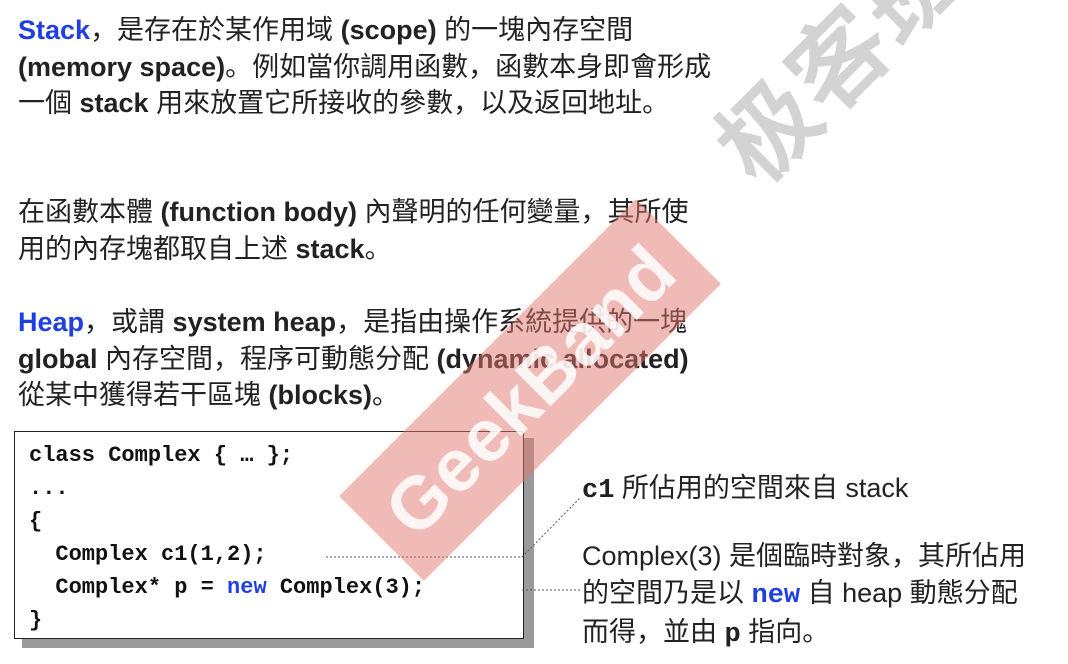 This screenshot has width=1068, height=664. I want to click on code-line-5: Complex* p = new Complex(3);, so click(227, 587).